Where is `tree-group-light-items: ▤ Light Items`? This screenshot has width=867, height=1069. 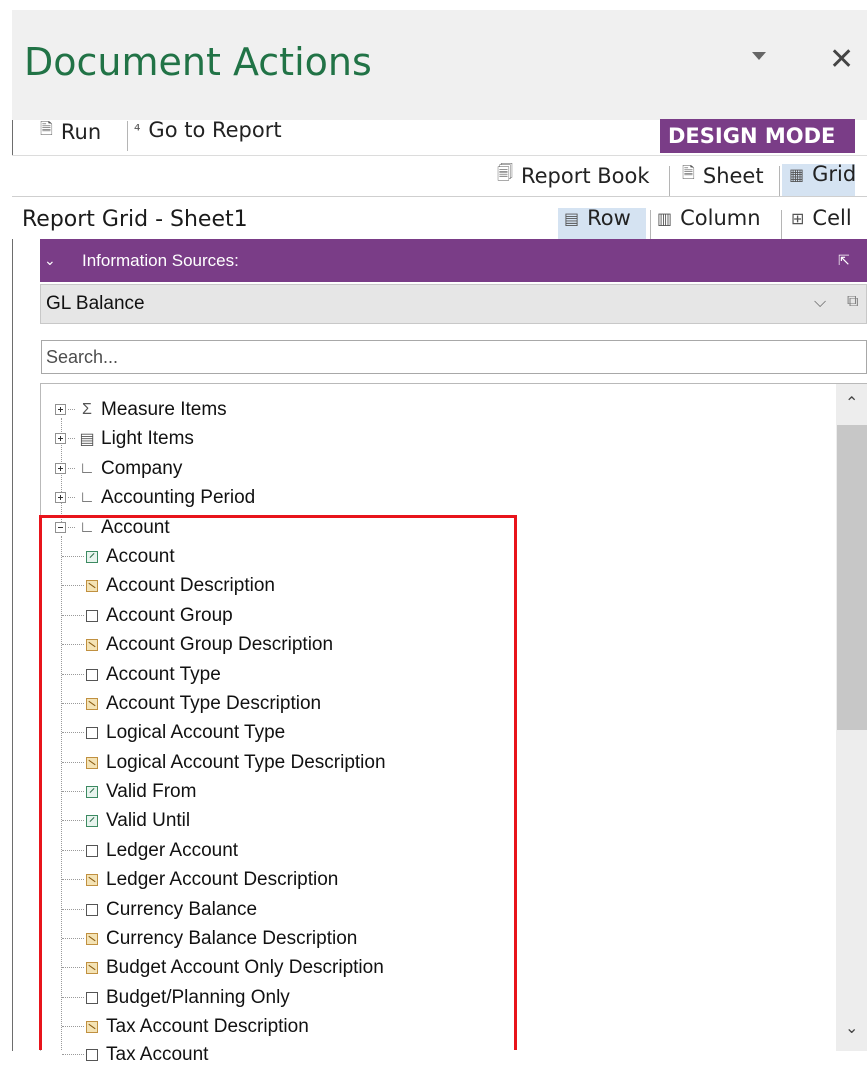 tree-group-light-items: ▤ Light Items is located at coordinates (124, 438).